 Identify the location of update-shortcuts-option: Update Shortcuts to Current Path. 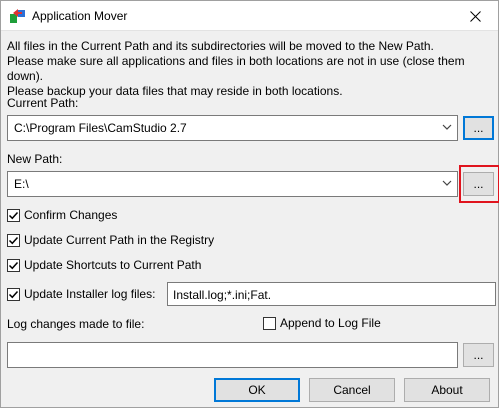
(104, 265).